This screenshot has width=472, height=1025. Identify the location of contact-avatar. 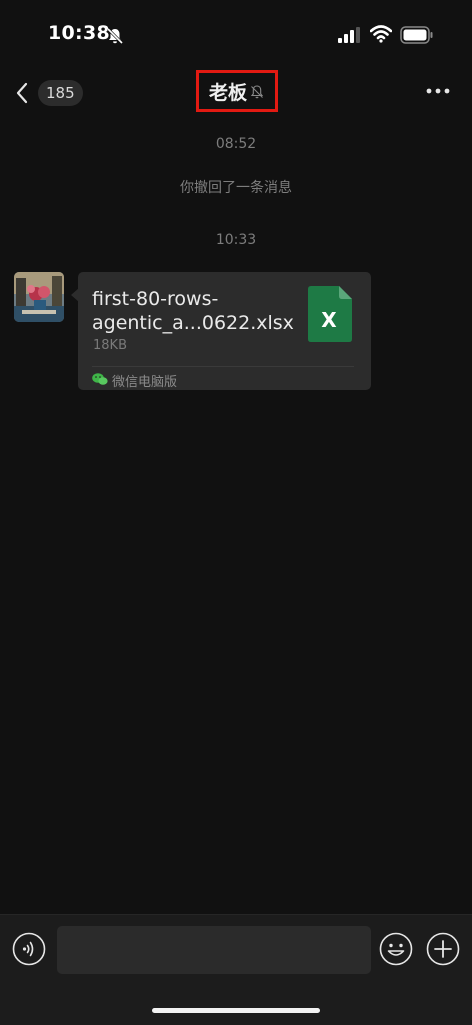
(39, 297).